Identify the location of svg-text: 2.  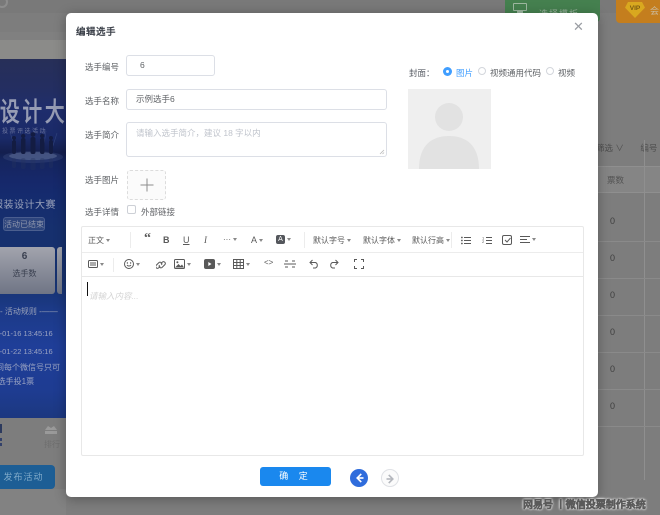
(483, 241).